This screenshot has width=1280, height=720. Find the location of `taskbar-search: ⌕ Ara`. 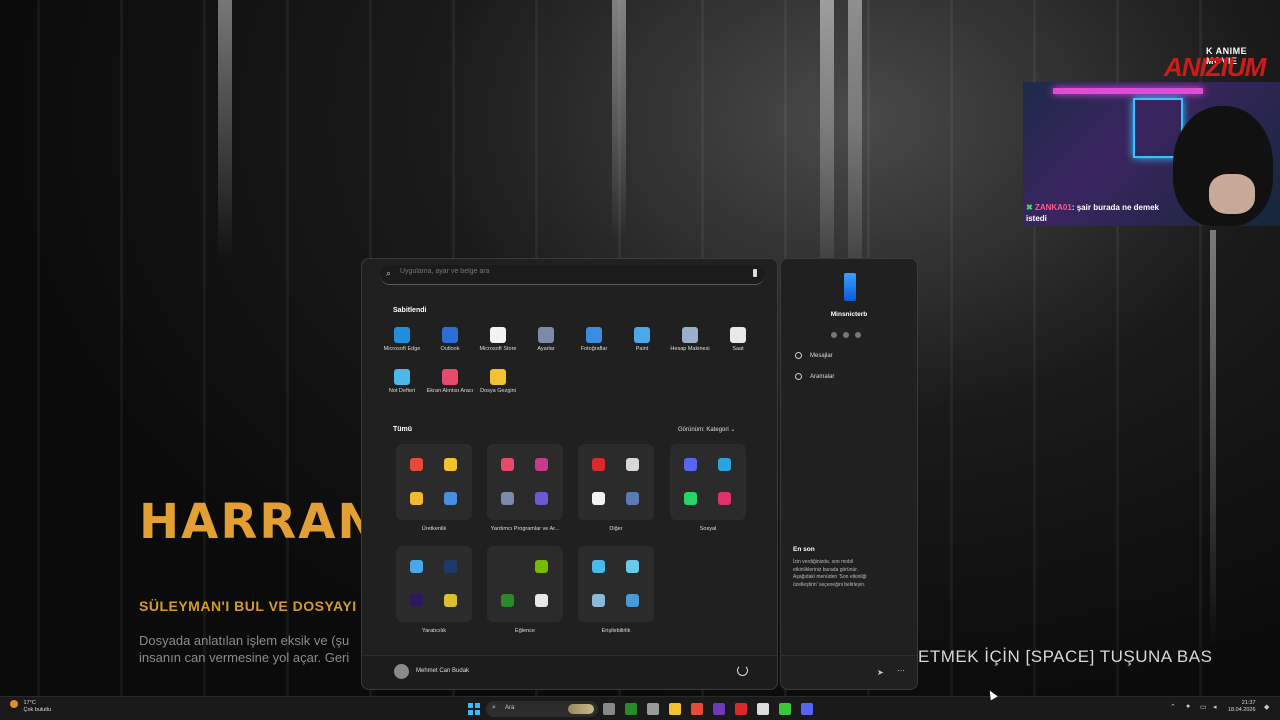

taskbar-search: ⌕ Ara is located at coordinates (542, 709).